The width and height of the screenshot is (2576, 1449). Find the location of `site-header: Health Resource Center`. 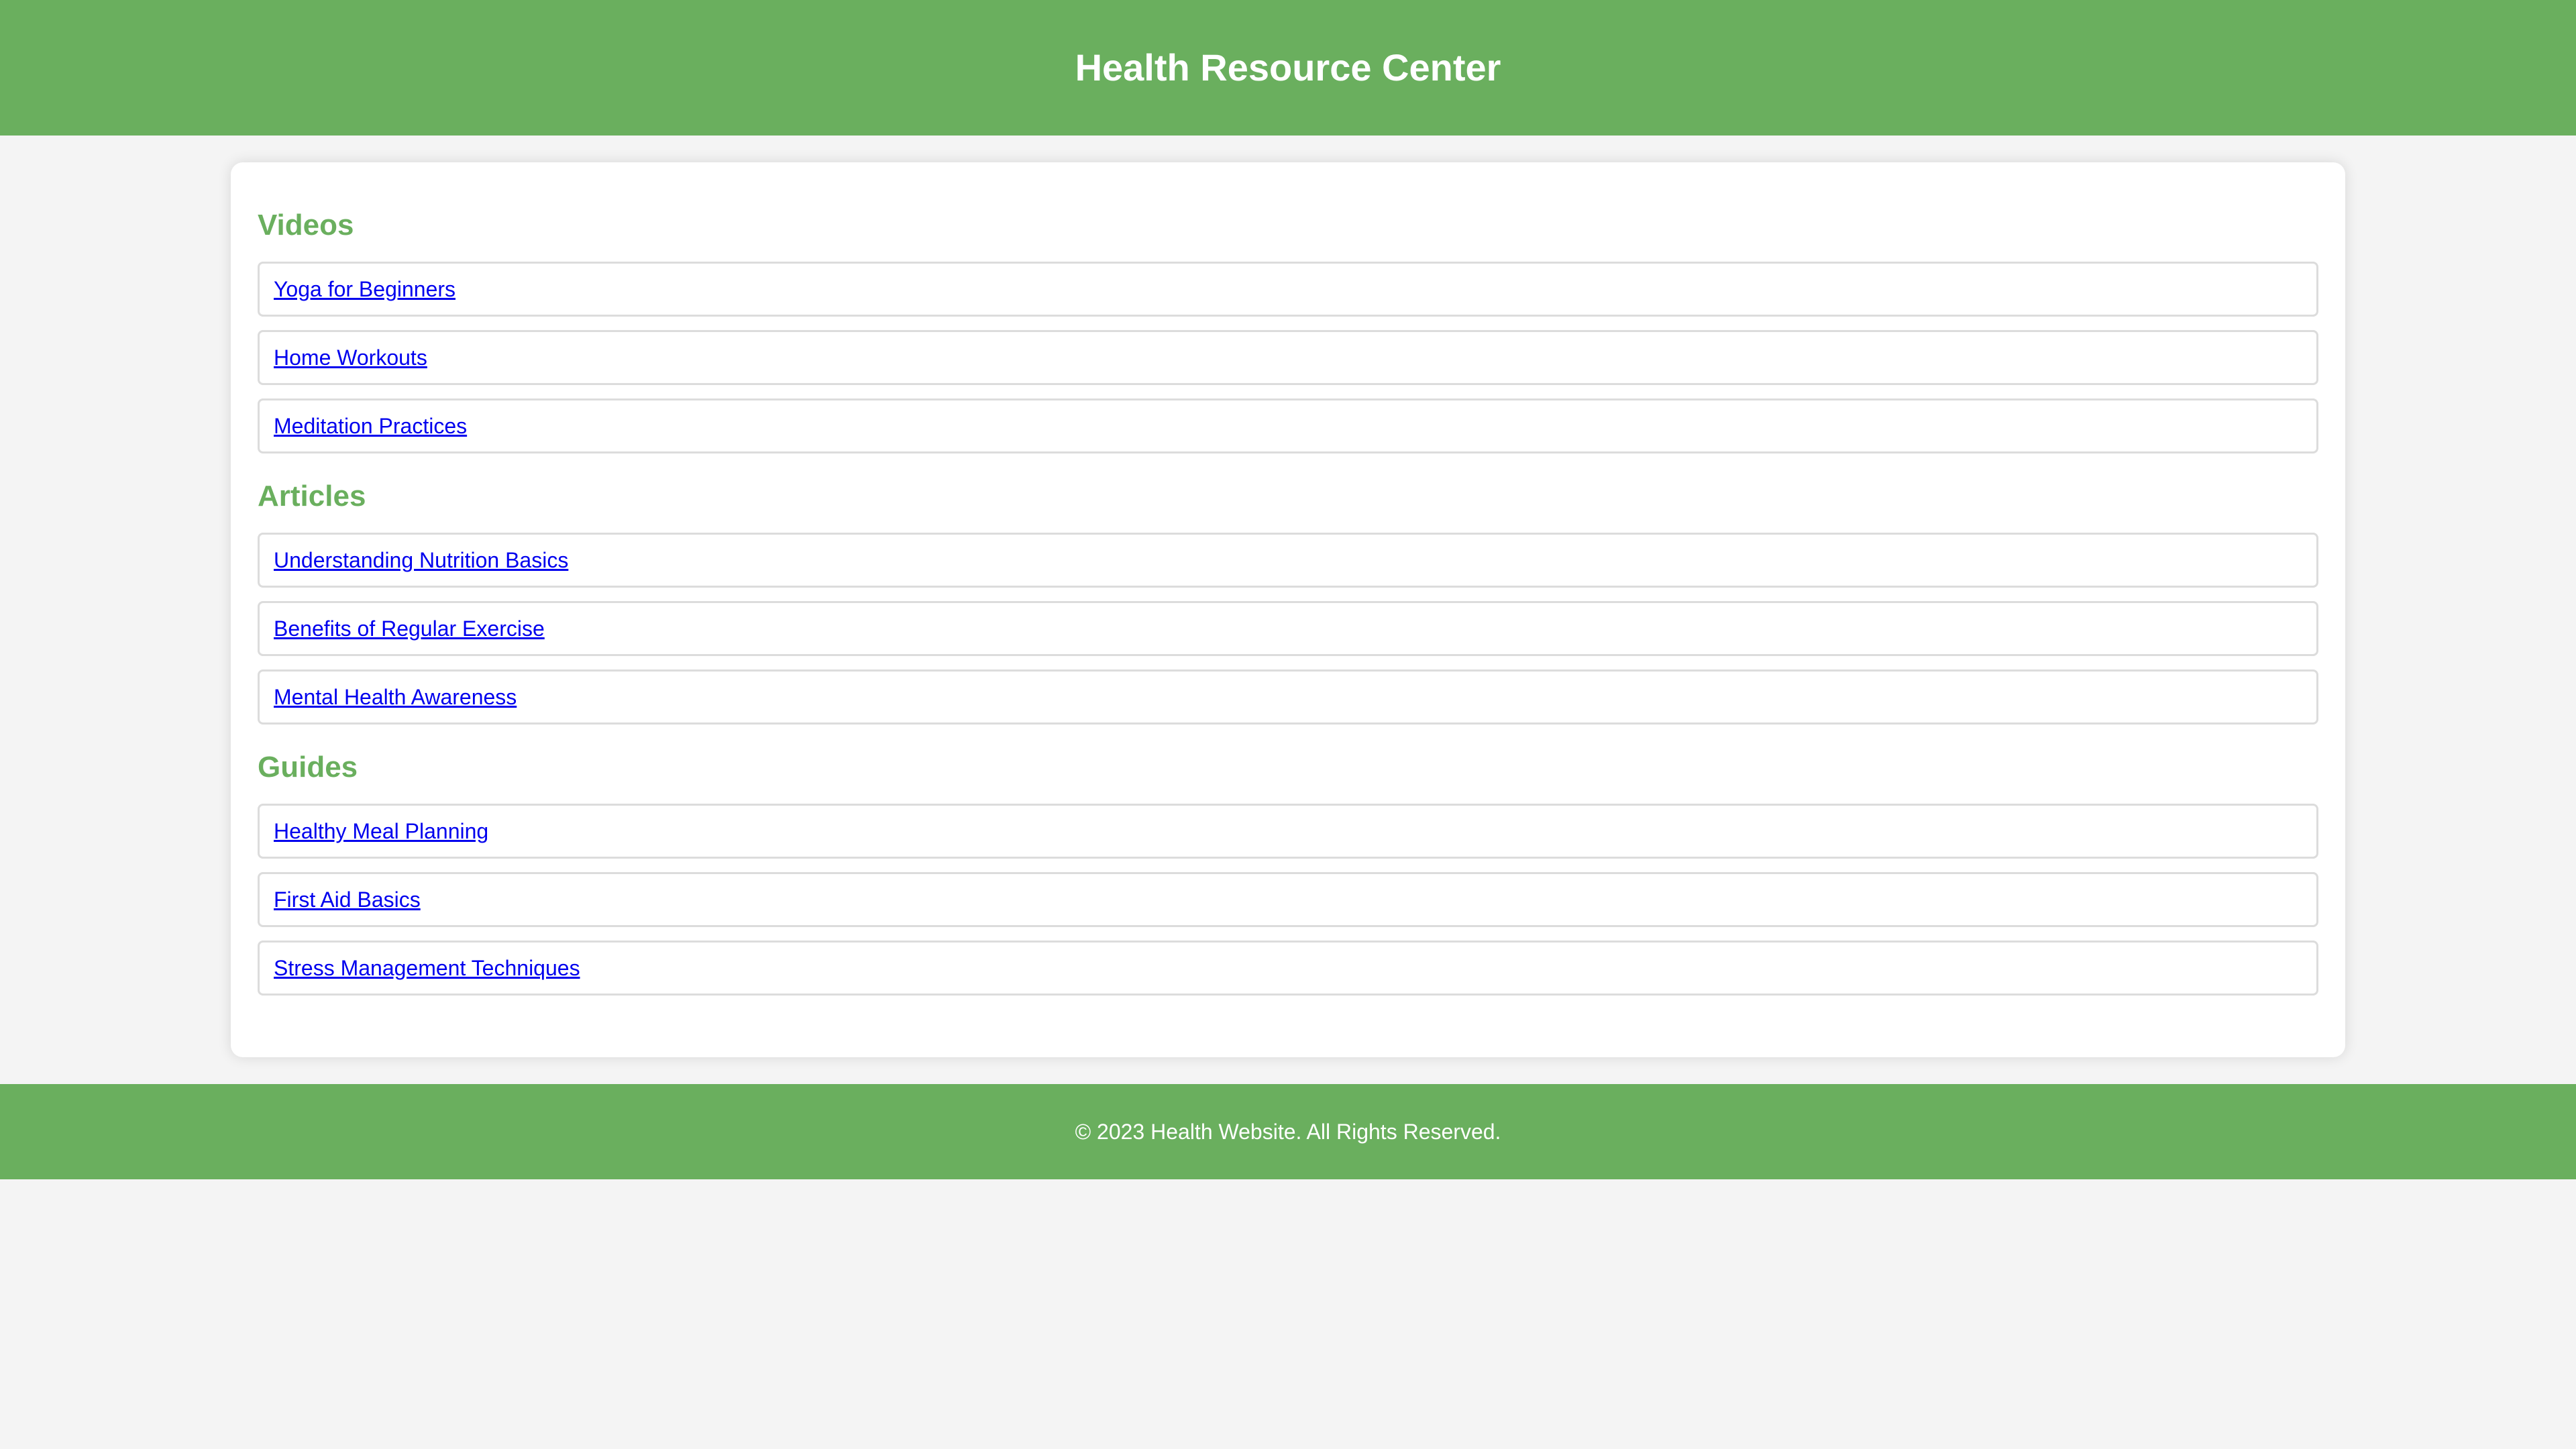

site-header: Health Resource Center is located at coordinates (1288, 68).